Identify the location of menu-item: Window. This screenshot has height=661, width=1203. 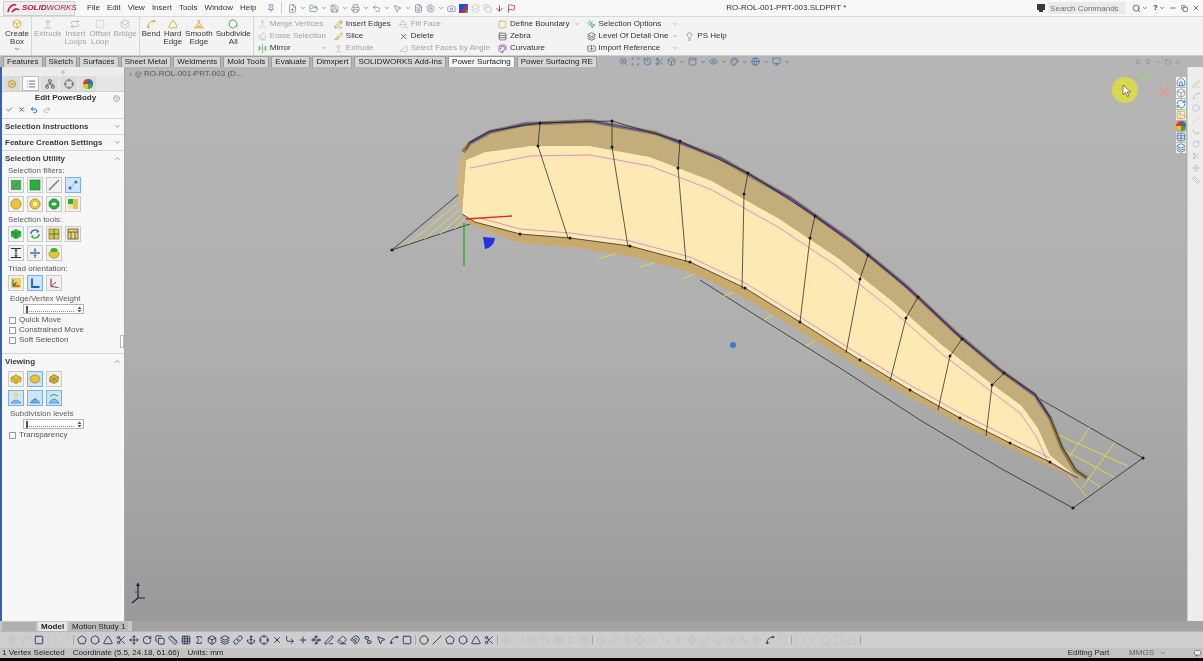
(219, 8).